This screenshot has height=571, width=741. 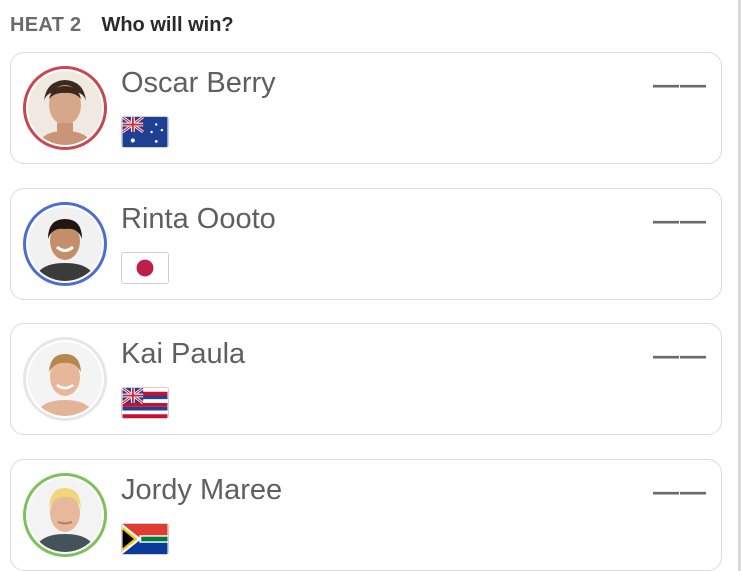 I want to click on surfer-name: Kai Paula, so click(x=183, y=354).